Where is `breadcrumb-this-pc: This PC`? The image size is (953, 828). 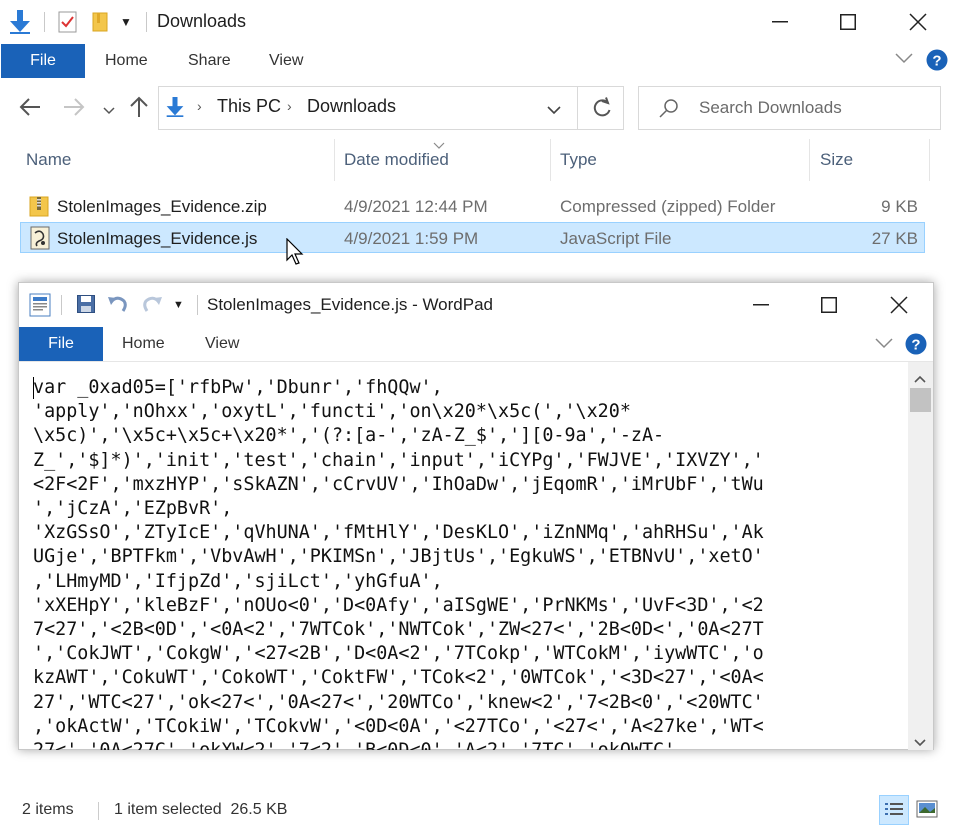
breadcrumb-this-pc: This PC is located at coordinates (249, 106).